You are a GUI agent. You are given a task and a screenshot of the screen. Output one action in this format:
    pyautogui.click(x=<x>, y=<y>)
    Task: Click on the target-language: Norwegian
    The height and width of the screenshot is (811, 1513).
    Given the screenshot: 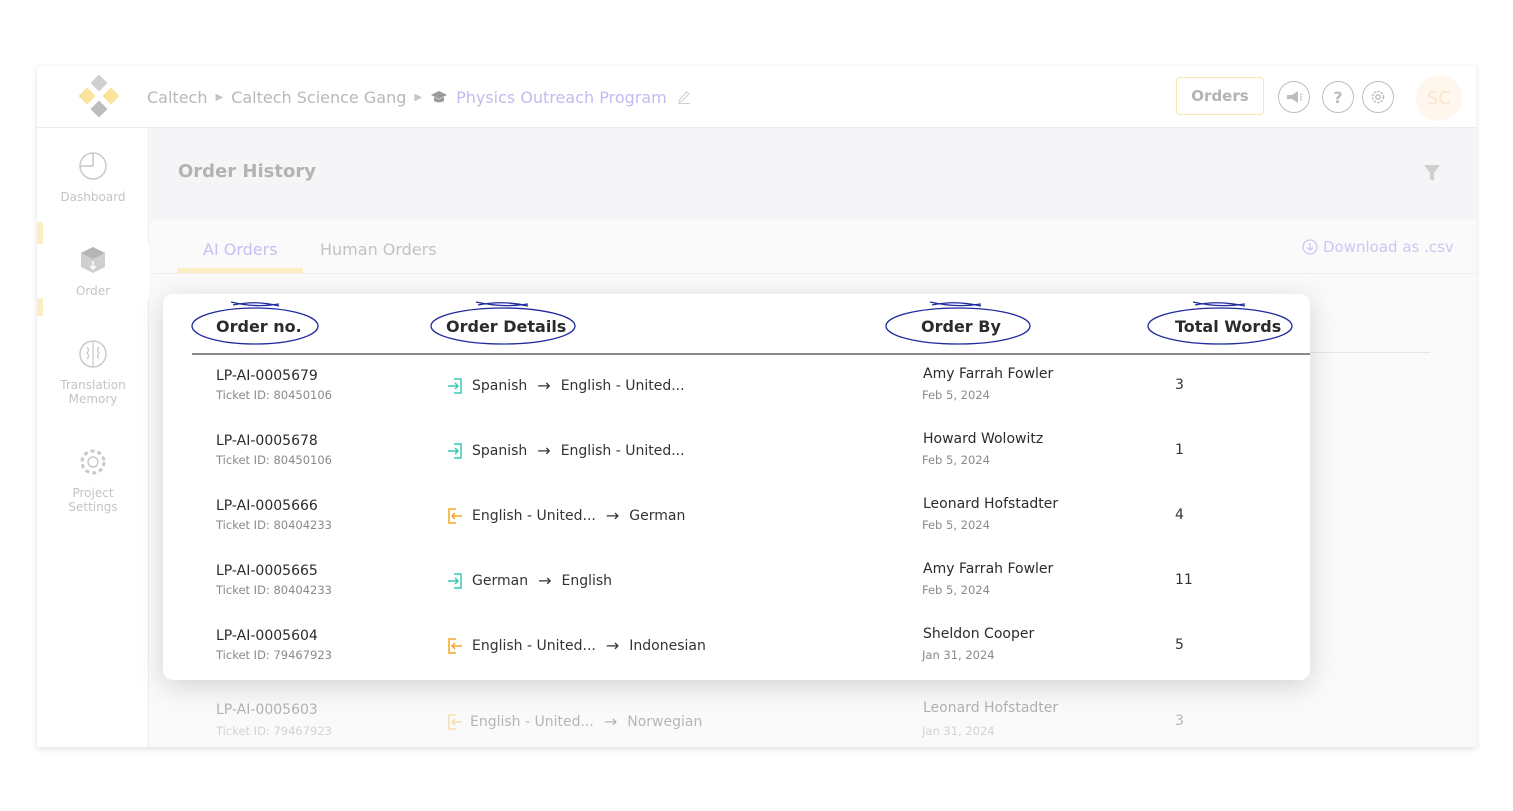 What is the action you would take?
    pyautogui.click(x=665, y=721)
    